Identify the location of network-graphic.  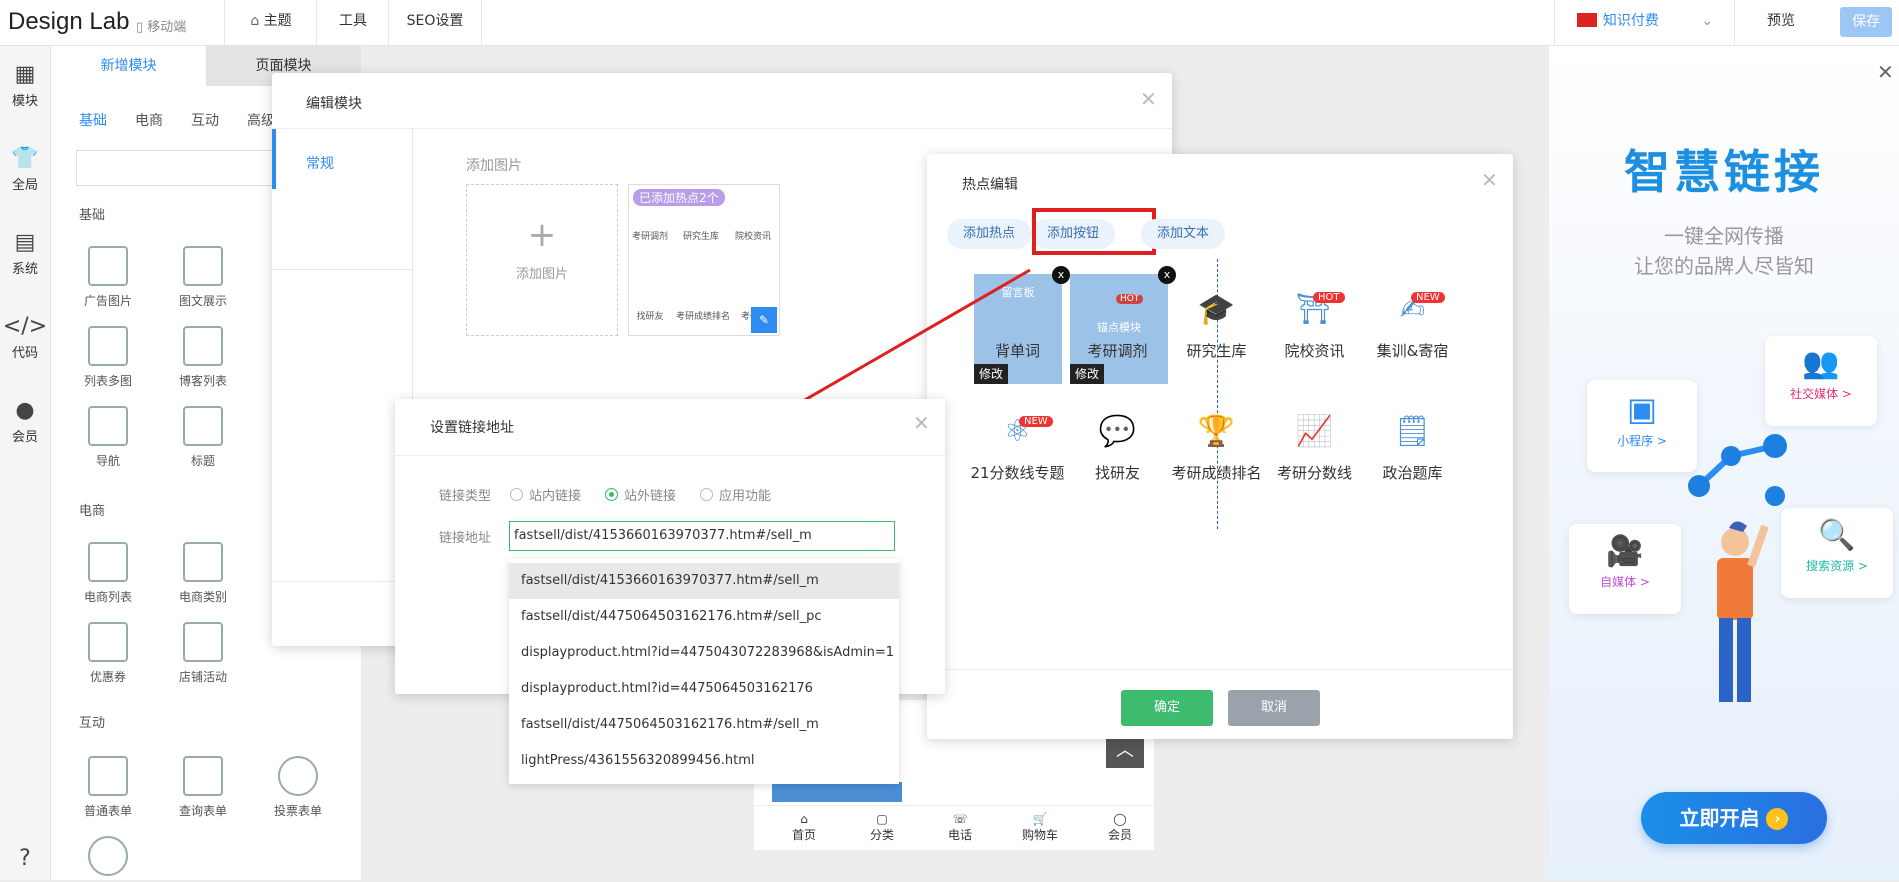
(1737, 470).